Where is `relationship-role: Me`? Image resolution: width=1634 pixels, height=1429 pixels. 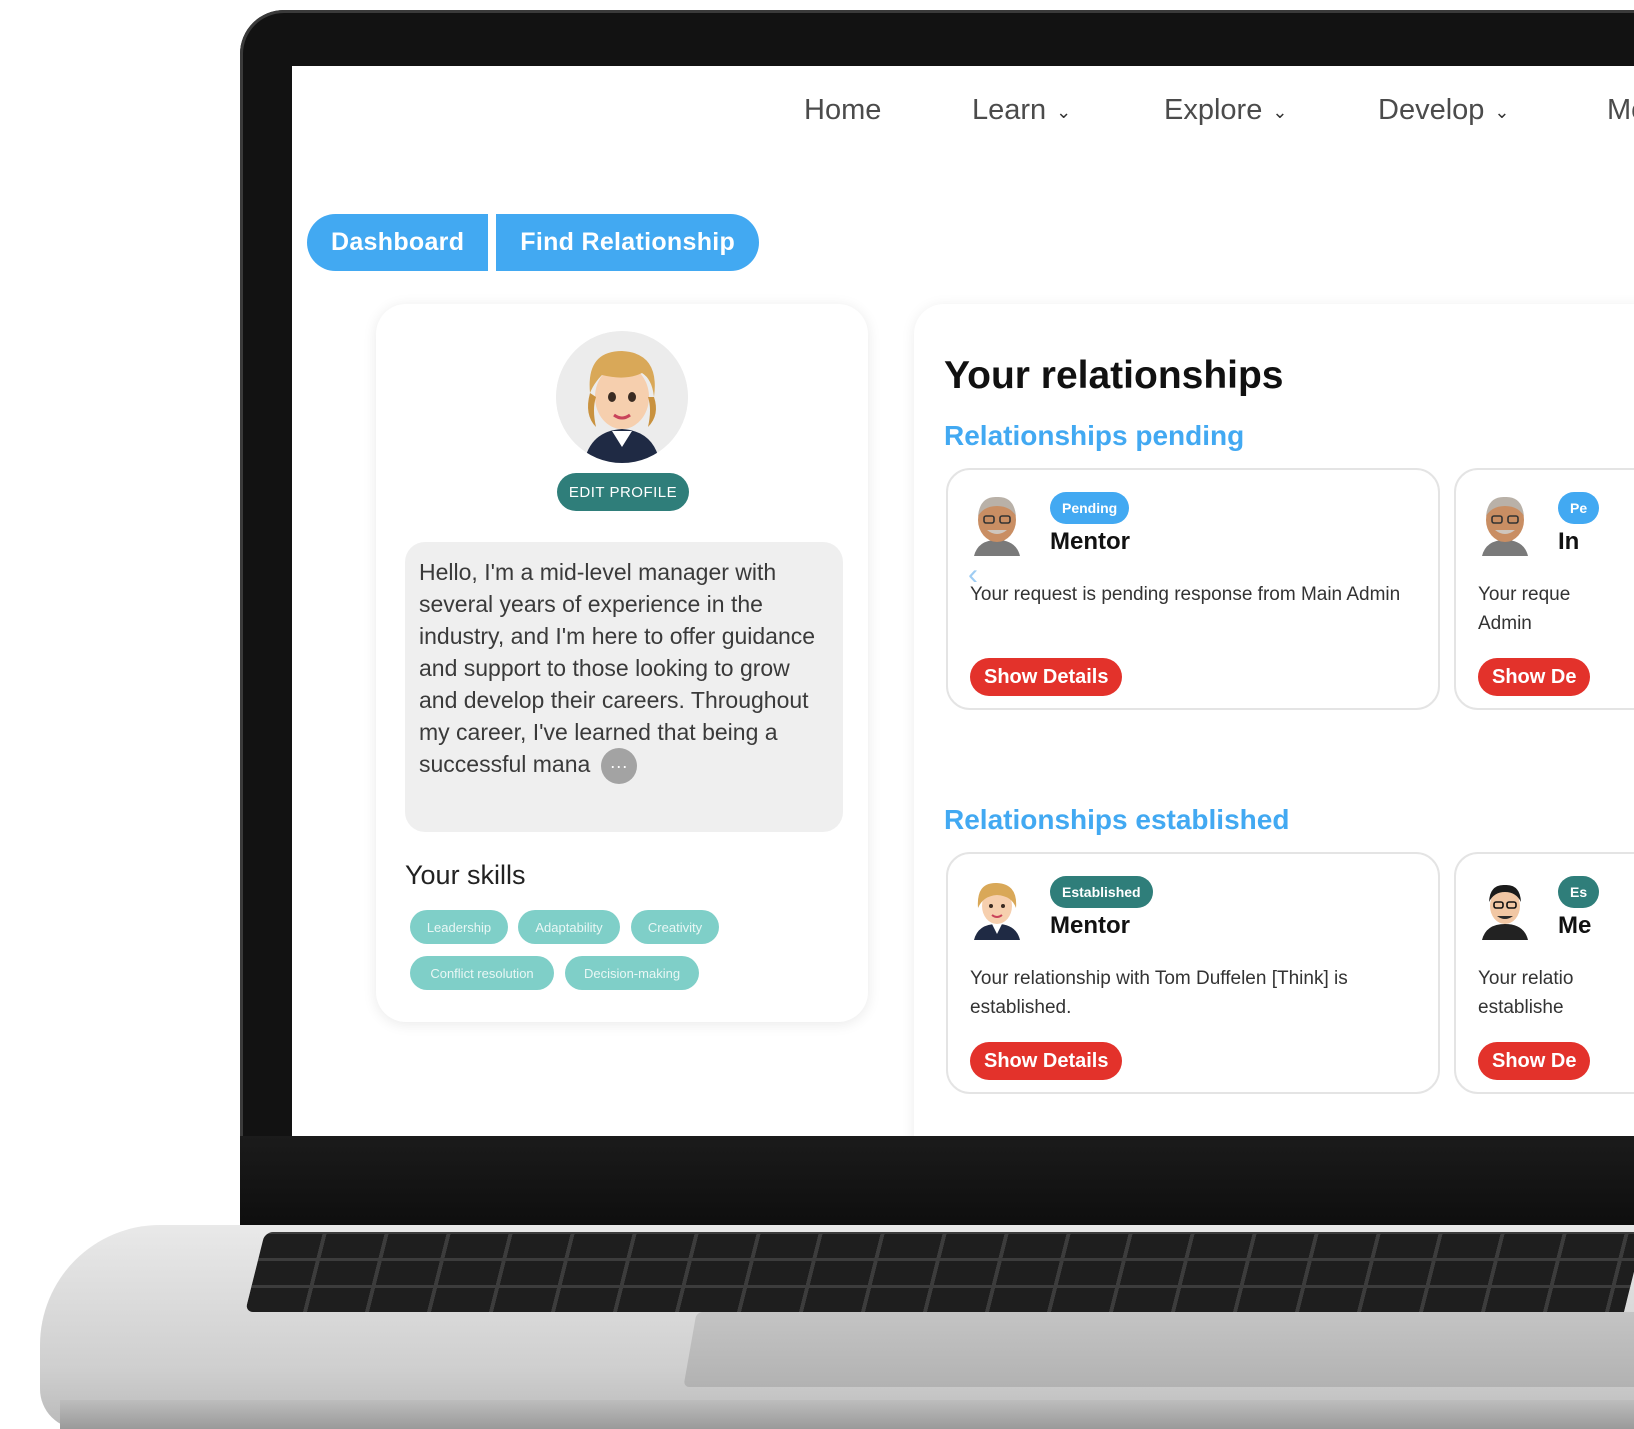
relationship-role: Me is located at coordinates (1575, 925).